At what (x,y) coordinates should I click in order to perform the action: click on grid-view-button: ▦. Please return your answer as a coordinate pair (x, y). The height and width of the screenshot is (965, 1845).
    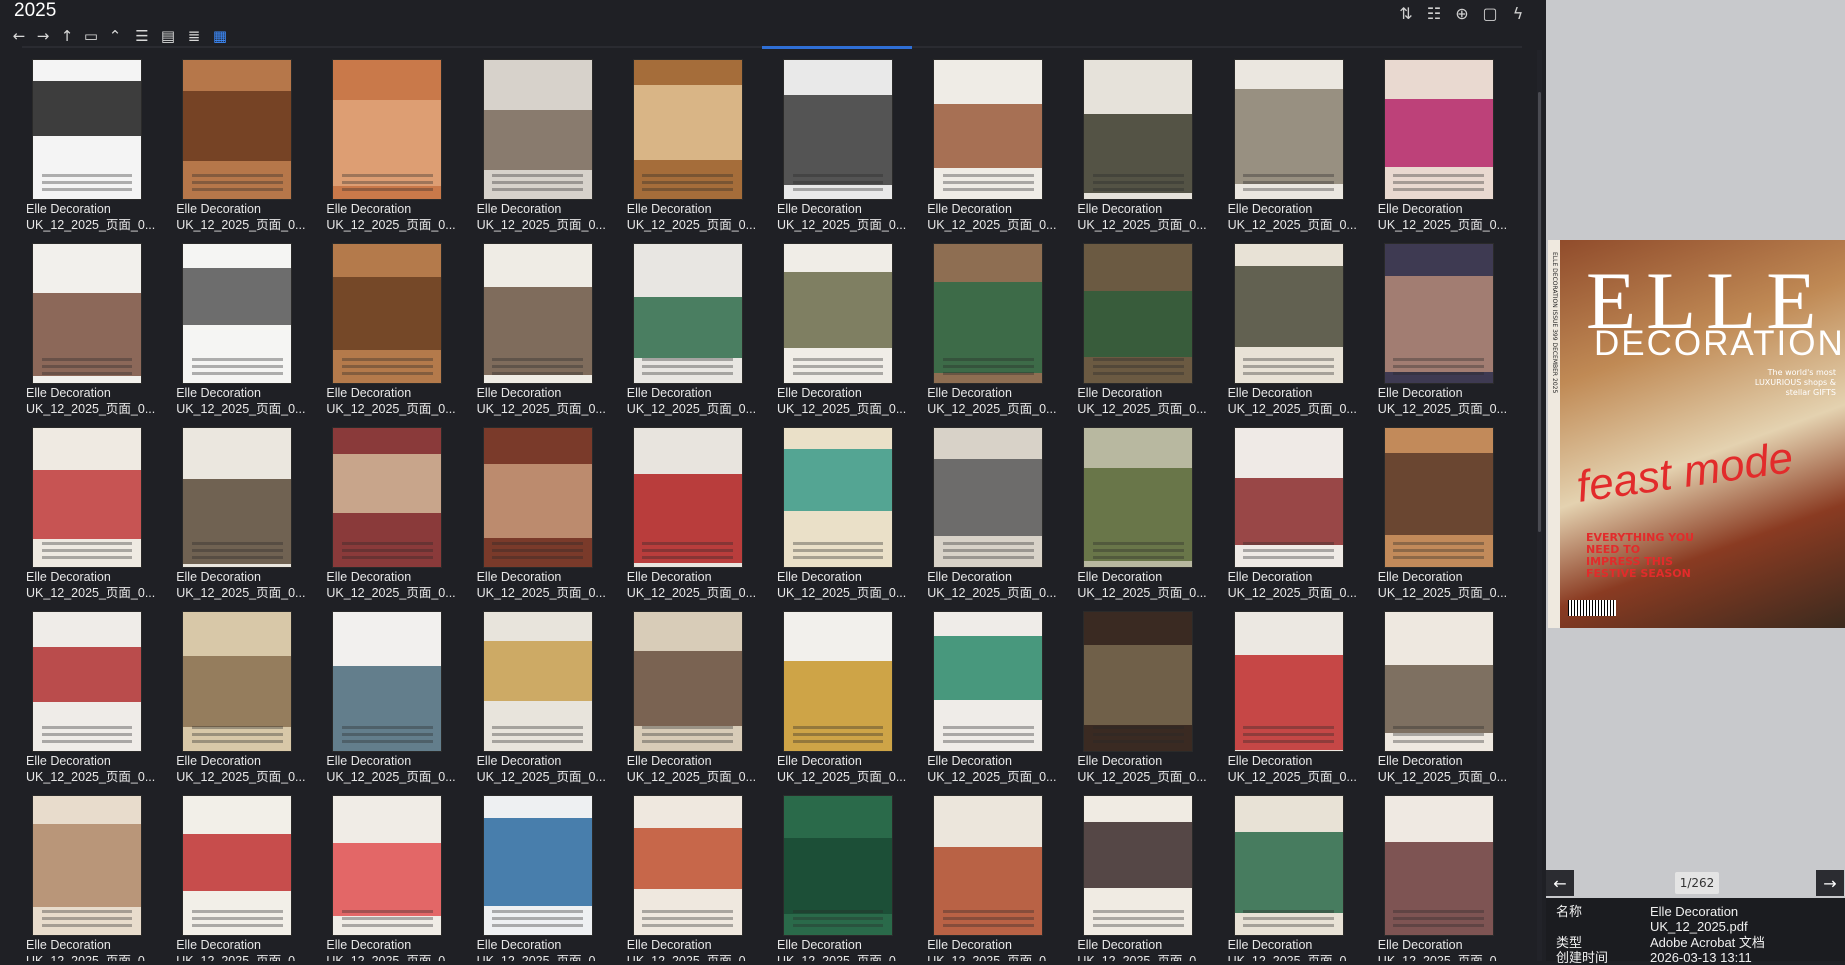
    Looking at the image, I should click on (220, 36).